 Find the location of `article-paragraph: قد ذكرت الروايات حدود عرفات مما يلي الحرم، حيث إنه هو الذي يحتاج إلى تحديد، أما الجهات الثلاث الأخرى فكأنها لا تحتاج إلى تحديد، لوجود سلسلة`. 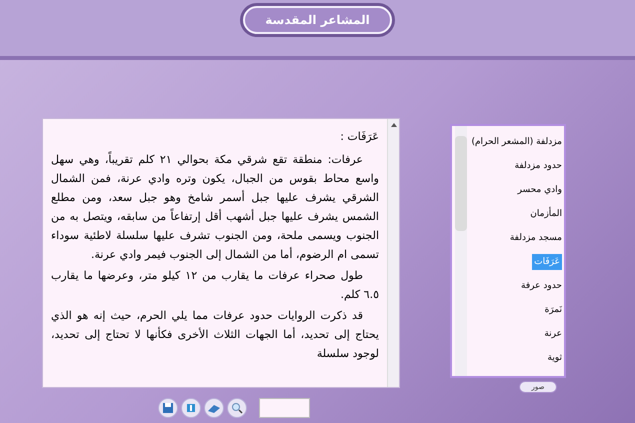

article-paragraph: قد ذكرت الروايات حدود عرفات مما يلي الحرم، حيث إنه هو الذي يحتاج إلى تحديد، أما الجهات الثلاث الأخرى فكأنها لا تحتاج إلى تحديد، لوجود سلسلة is located at coordinates (215, 335).